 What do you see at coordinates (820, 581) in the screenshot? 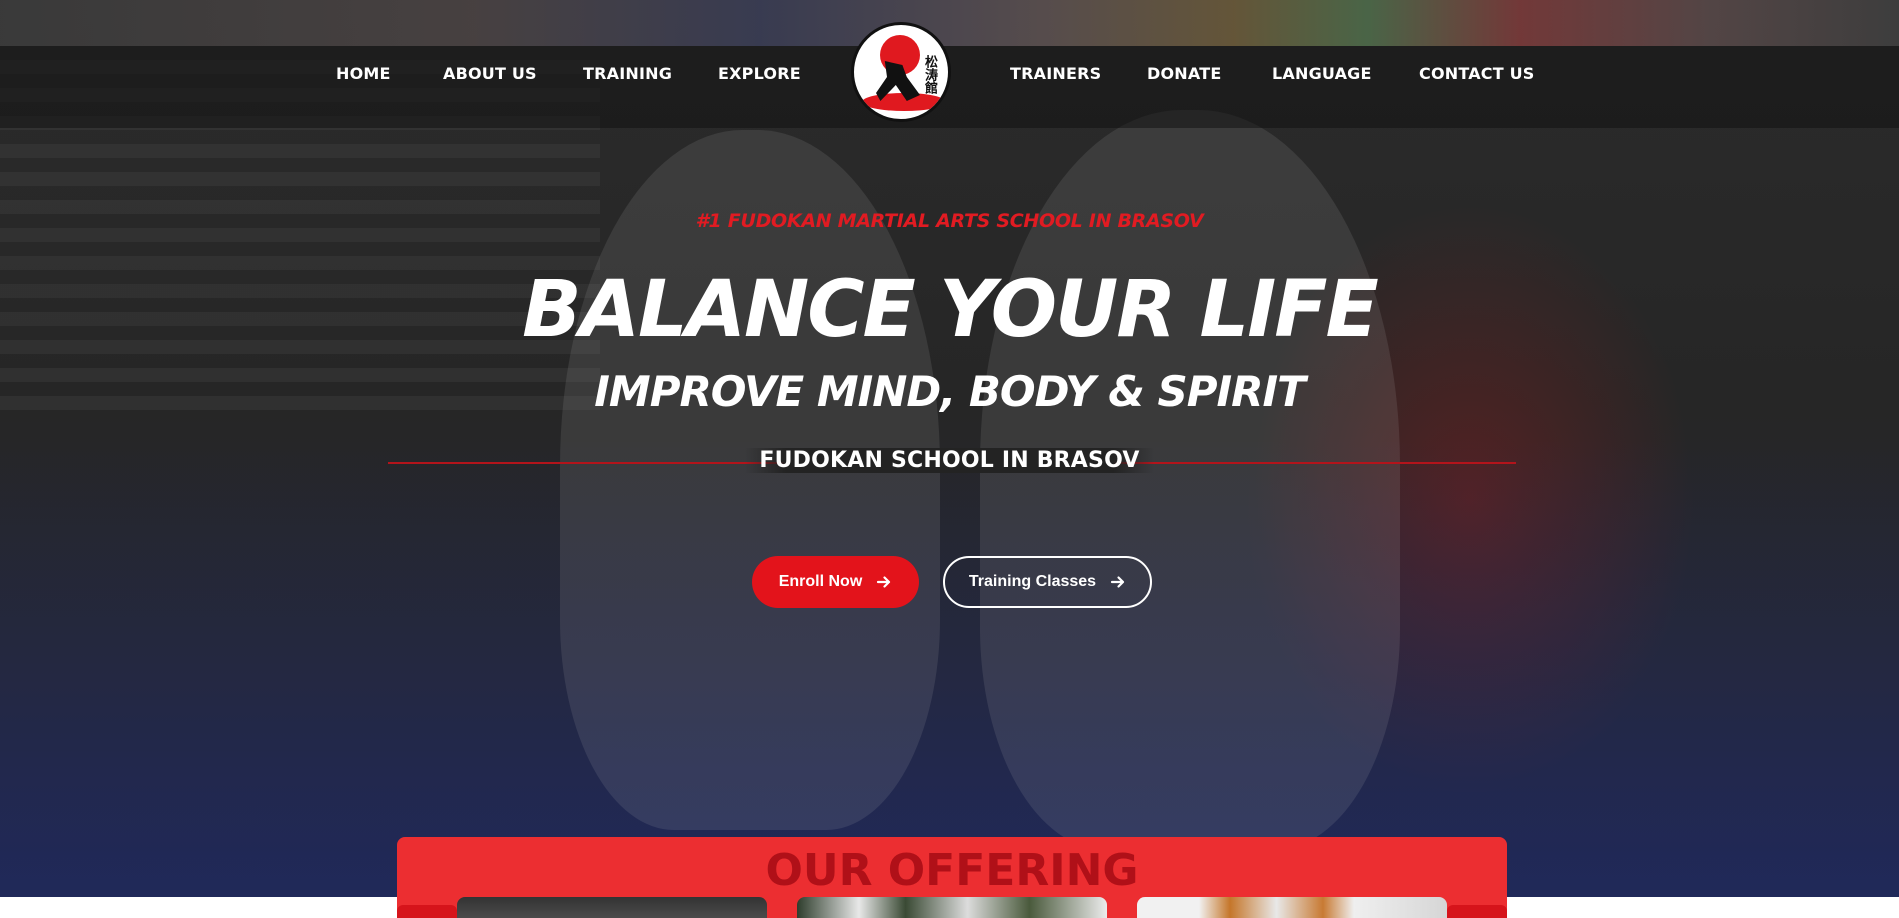
I see `enroll-now-label: Enroll Now` at bounding box center [820, 581].